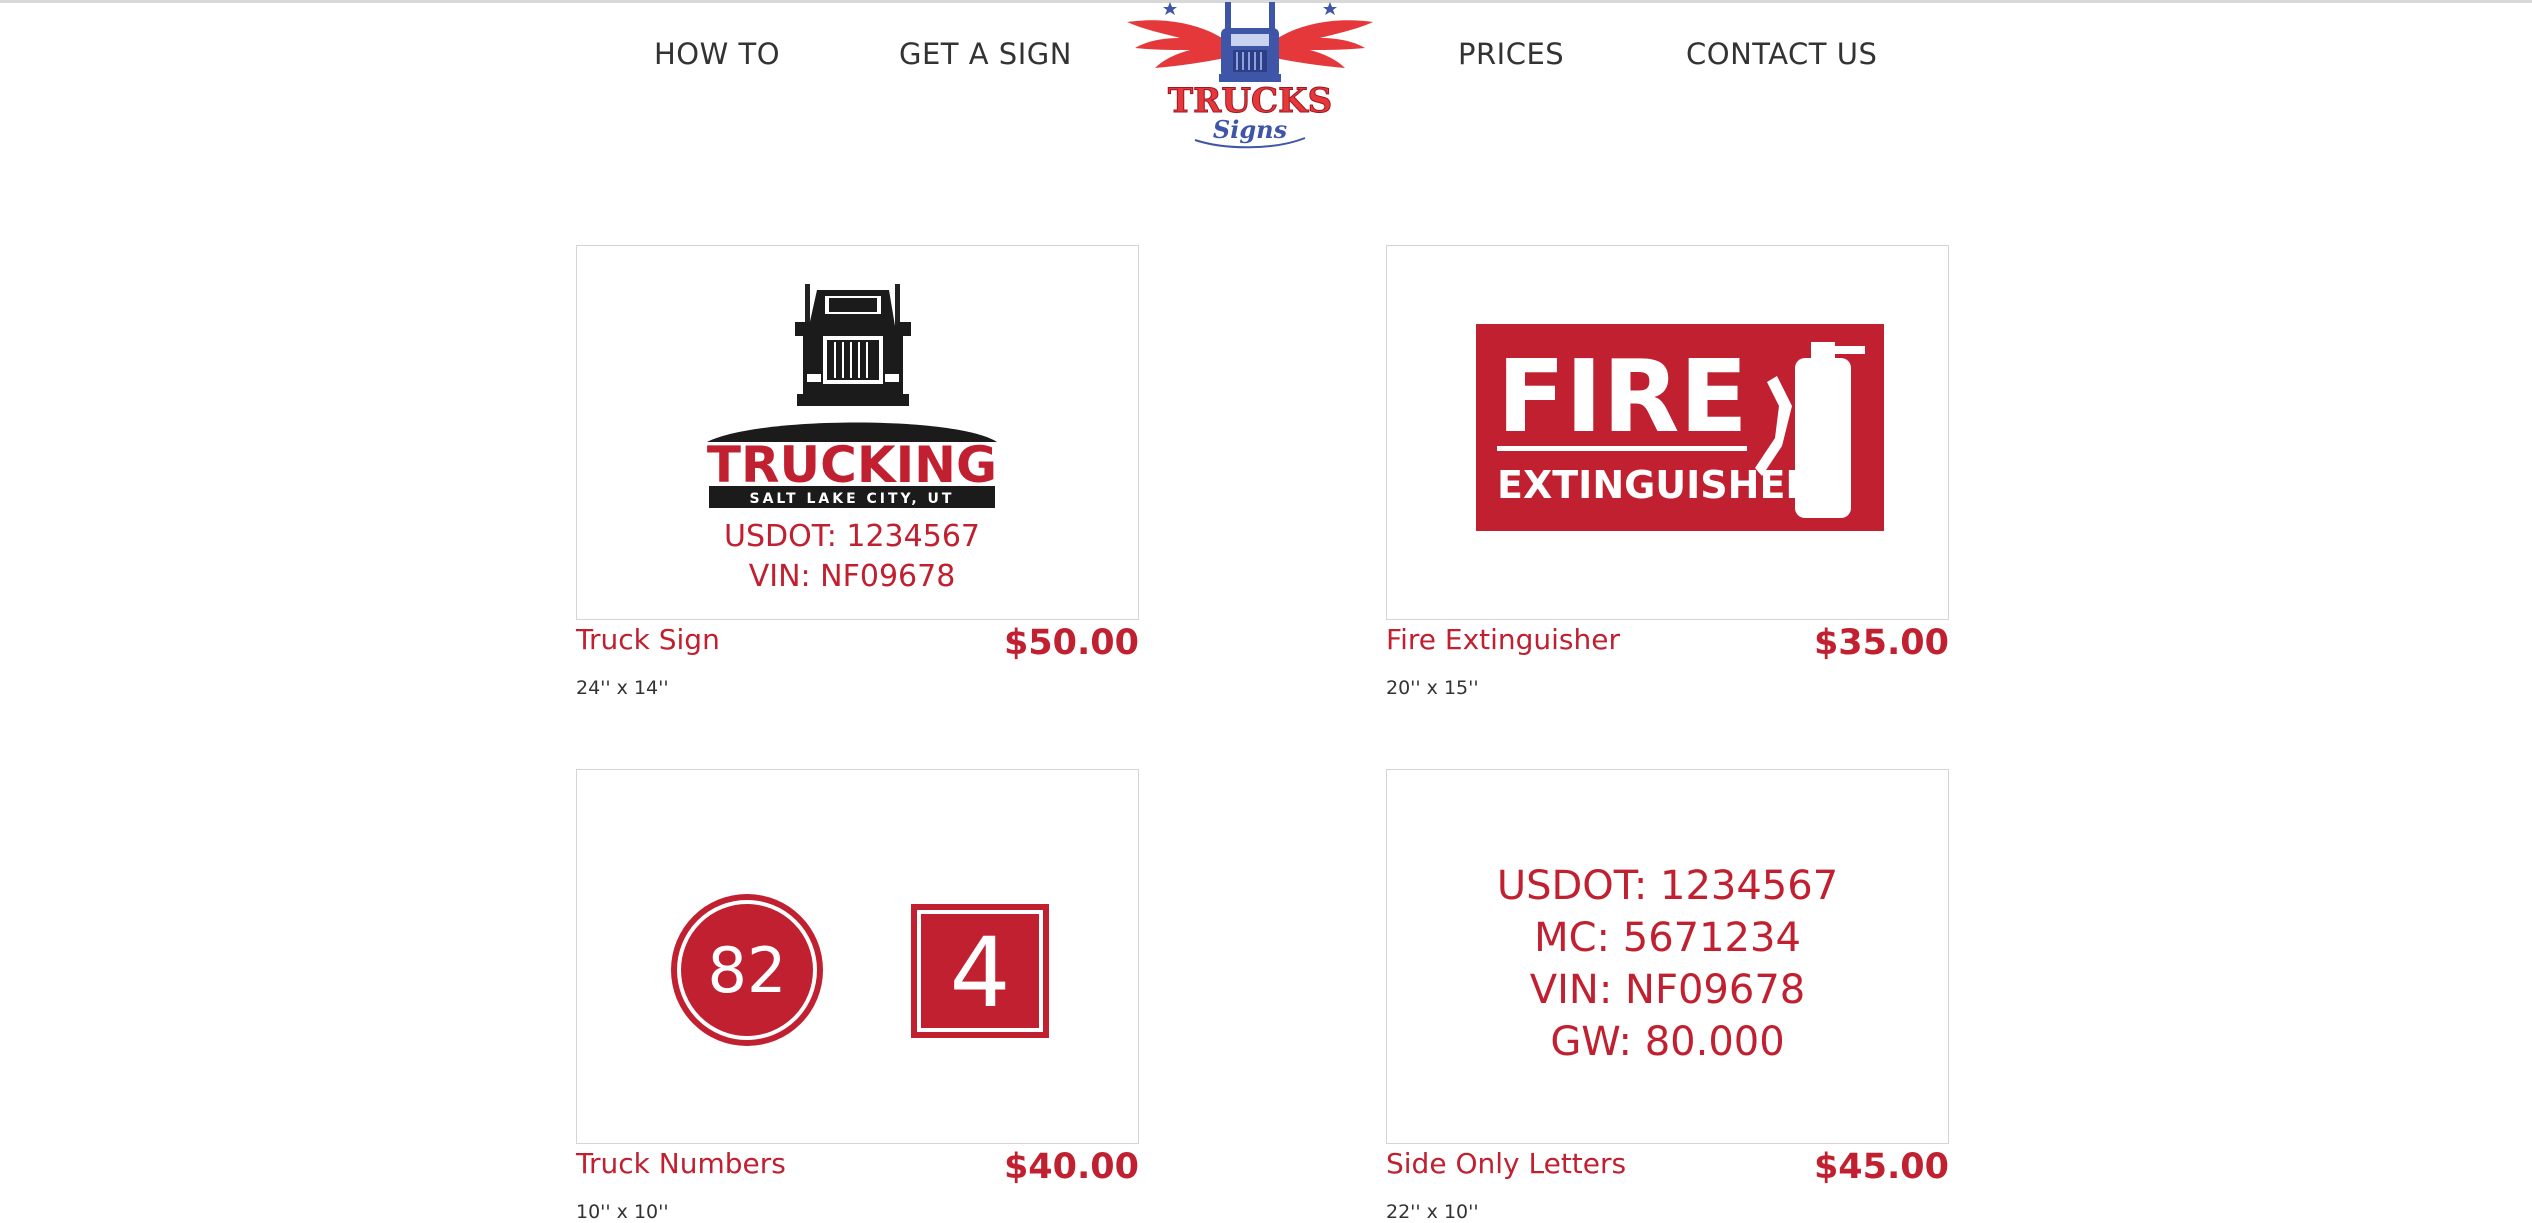 Image resolution: width=2532 pixels, height=1223 pixels. What do you see at coordinates (1881, 643) in the screenshot?
I see `product-price: $35.00` at bounding box center [1881, 643].